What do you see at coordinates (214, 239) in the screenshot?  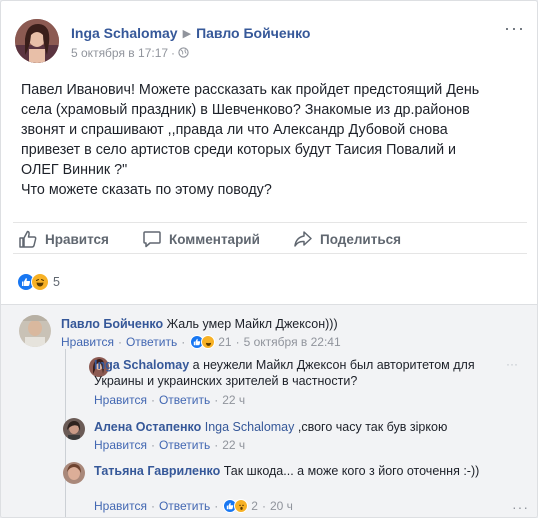 I see `comment-label: Комментарий` at bounding box center [214, 239].